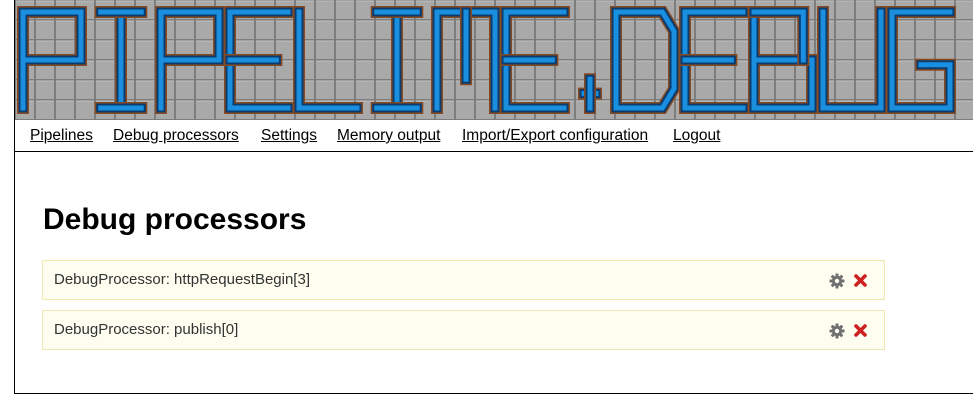 Image resolution: width=973 pixels, height=408 pixels. I want to click on nav-memory-output-link: Memory output, so click(388, 136).